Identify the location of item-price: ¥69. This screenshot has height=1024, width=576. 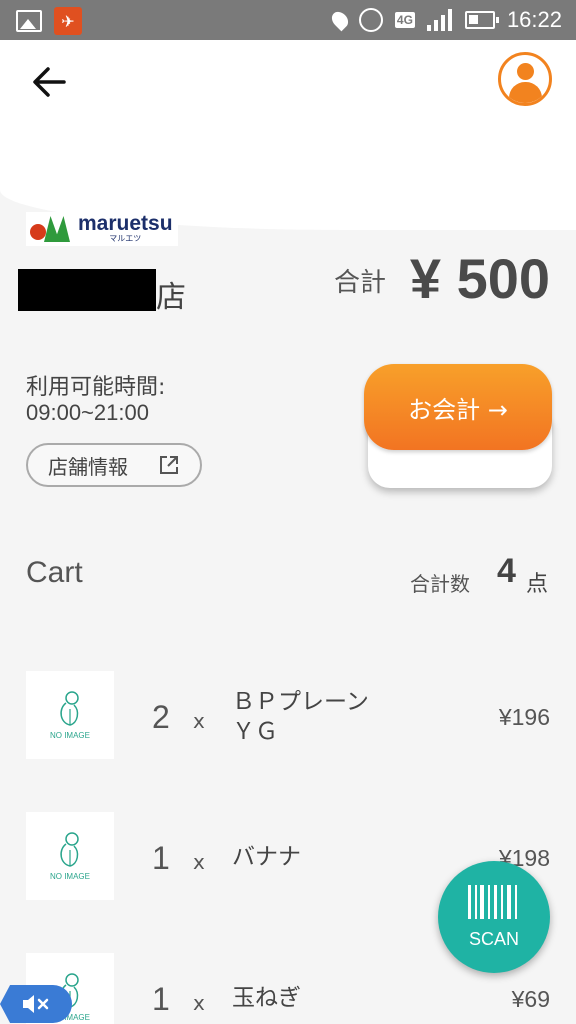
(530, 999).